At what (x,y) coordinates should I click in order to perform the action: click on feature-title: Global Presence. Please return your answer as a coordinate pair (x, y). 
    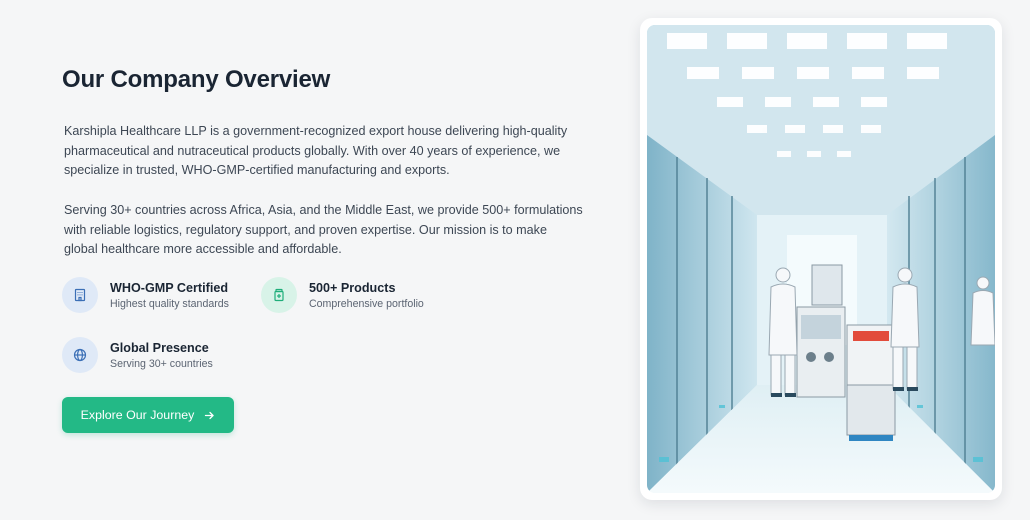
    Looking at the image, I should click on (159, 347).